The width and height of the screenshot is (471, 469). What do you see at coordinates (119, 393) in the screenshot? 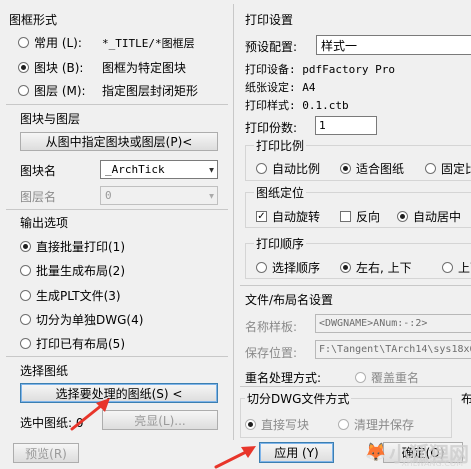
I see `select-drawing-button: 选择要处理的图纸(S) <` at bounding box center [119, 393].